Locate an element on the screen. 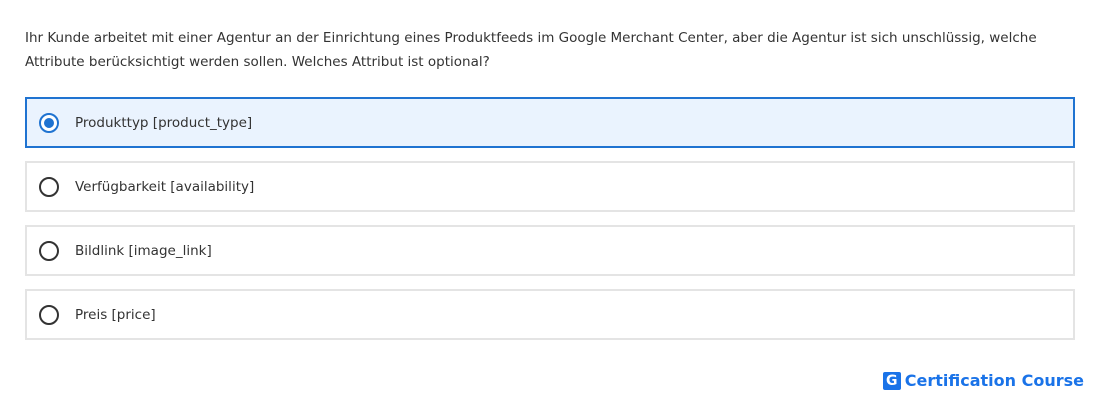  brand-name: Certification Course is located at coordinates (994, 380).